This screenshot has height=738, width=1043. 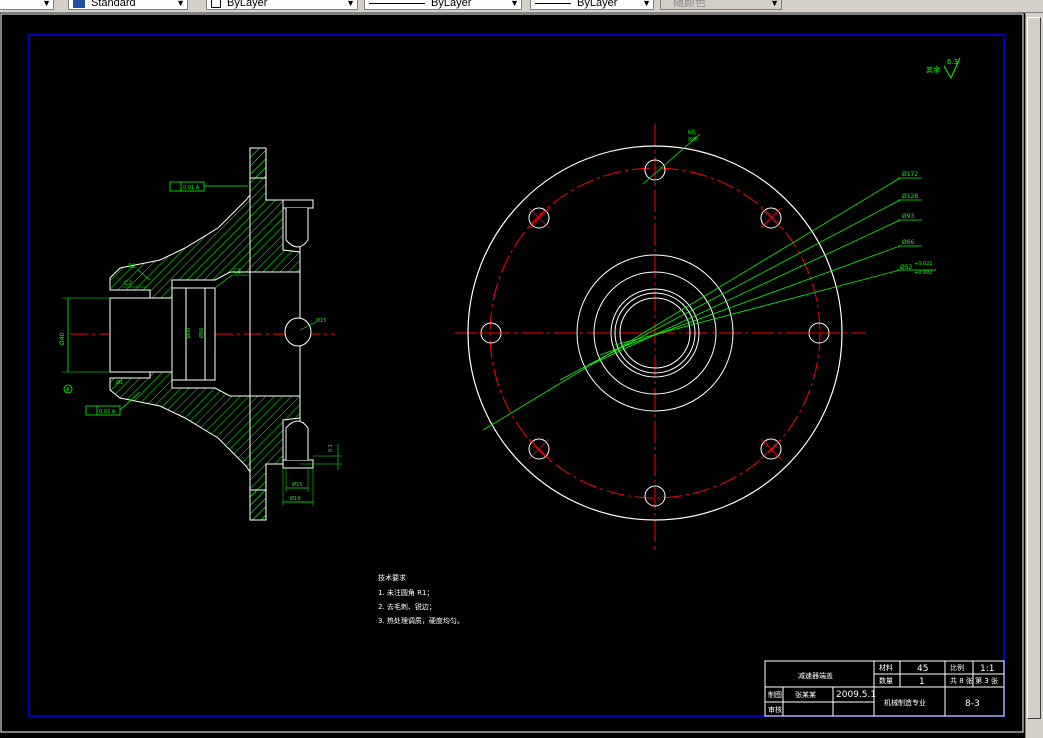 What do you see at coordinates (295, 498) in the screenshot?
I see `dim-d19: Ø19` at bounding box center [295, 498].